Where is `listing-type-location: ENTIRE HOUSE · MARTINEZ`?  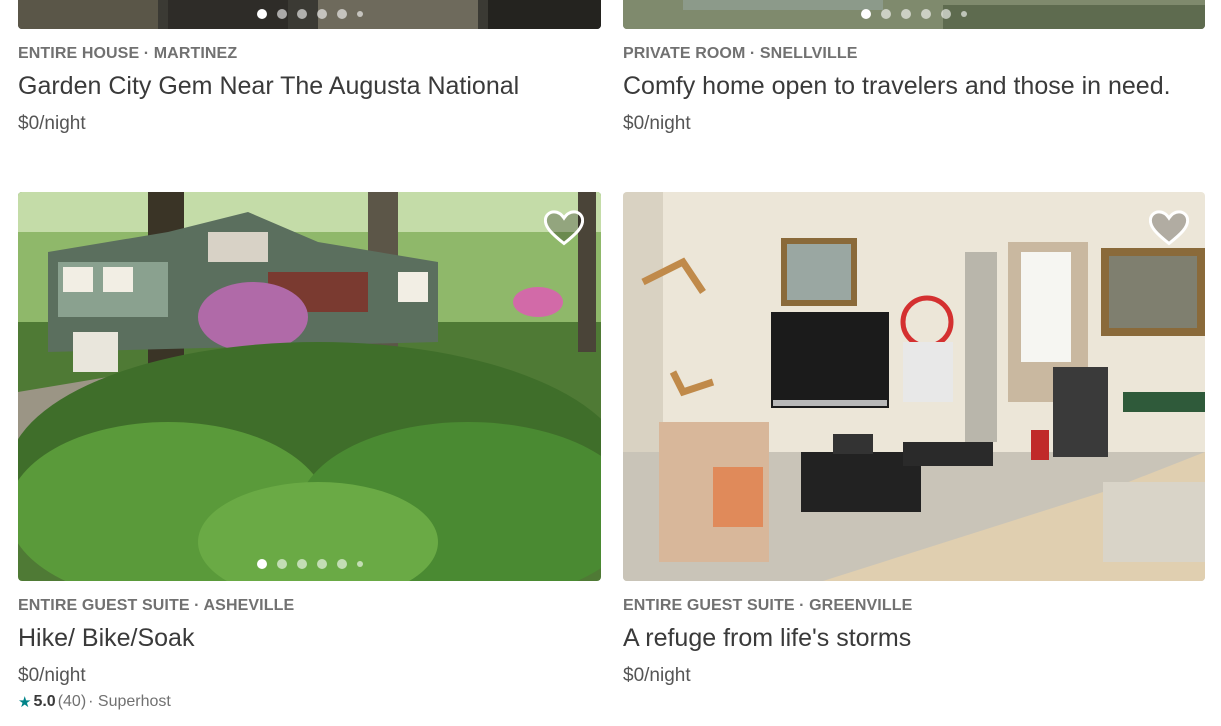 listing-type-location: ENTIRE HOUSE · MARTINEZ is located at coordinates (128, 53).